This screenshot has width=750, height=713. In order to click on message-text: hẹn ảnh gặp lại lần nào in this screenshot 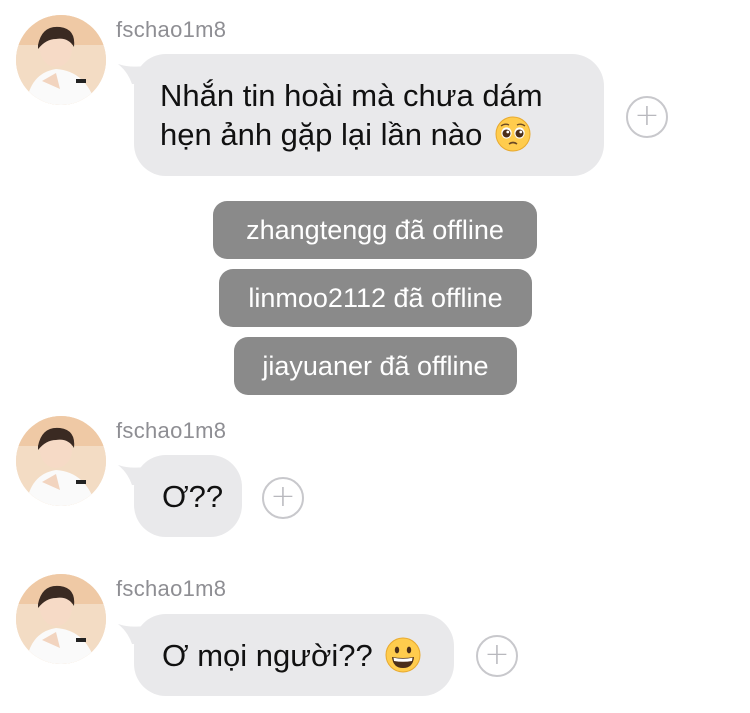, I will do `click(369, 134)`.